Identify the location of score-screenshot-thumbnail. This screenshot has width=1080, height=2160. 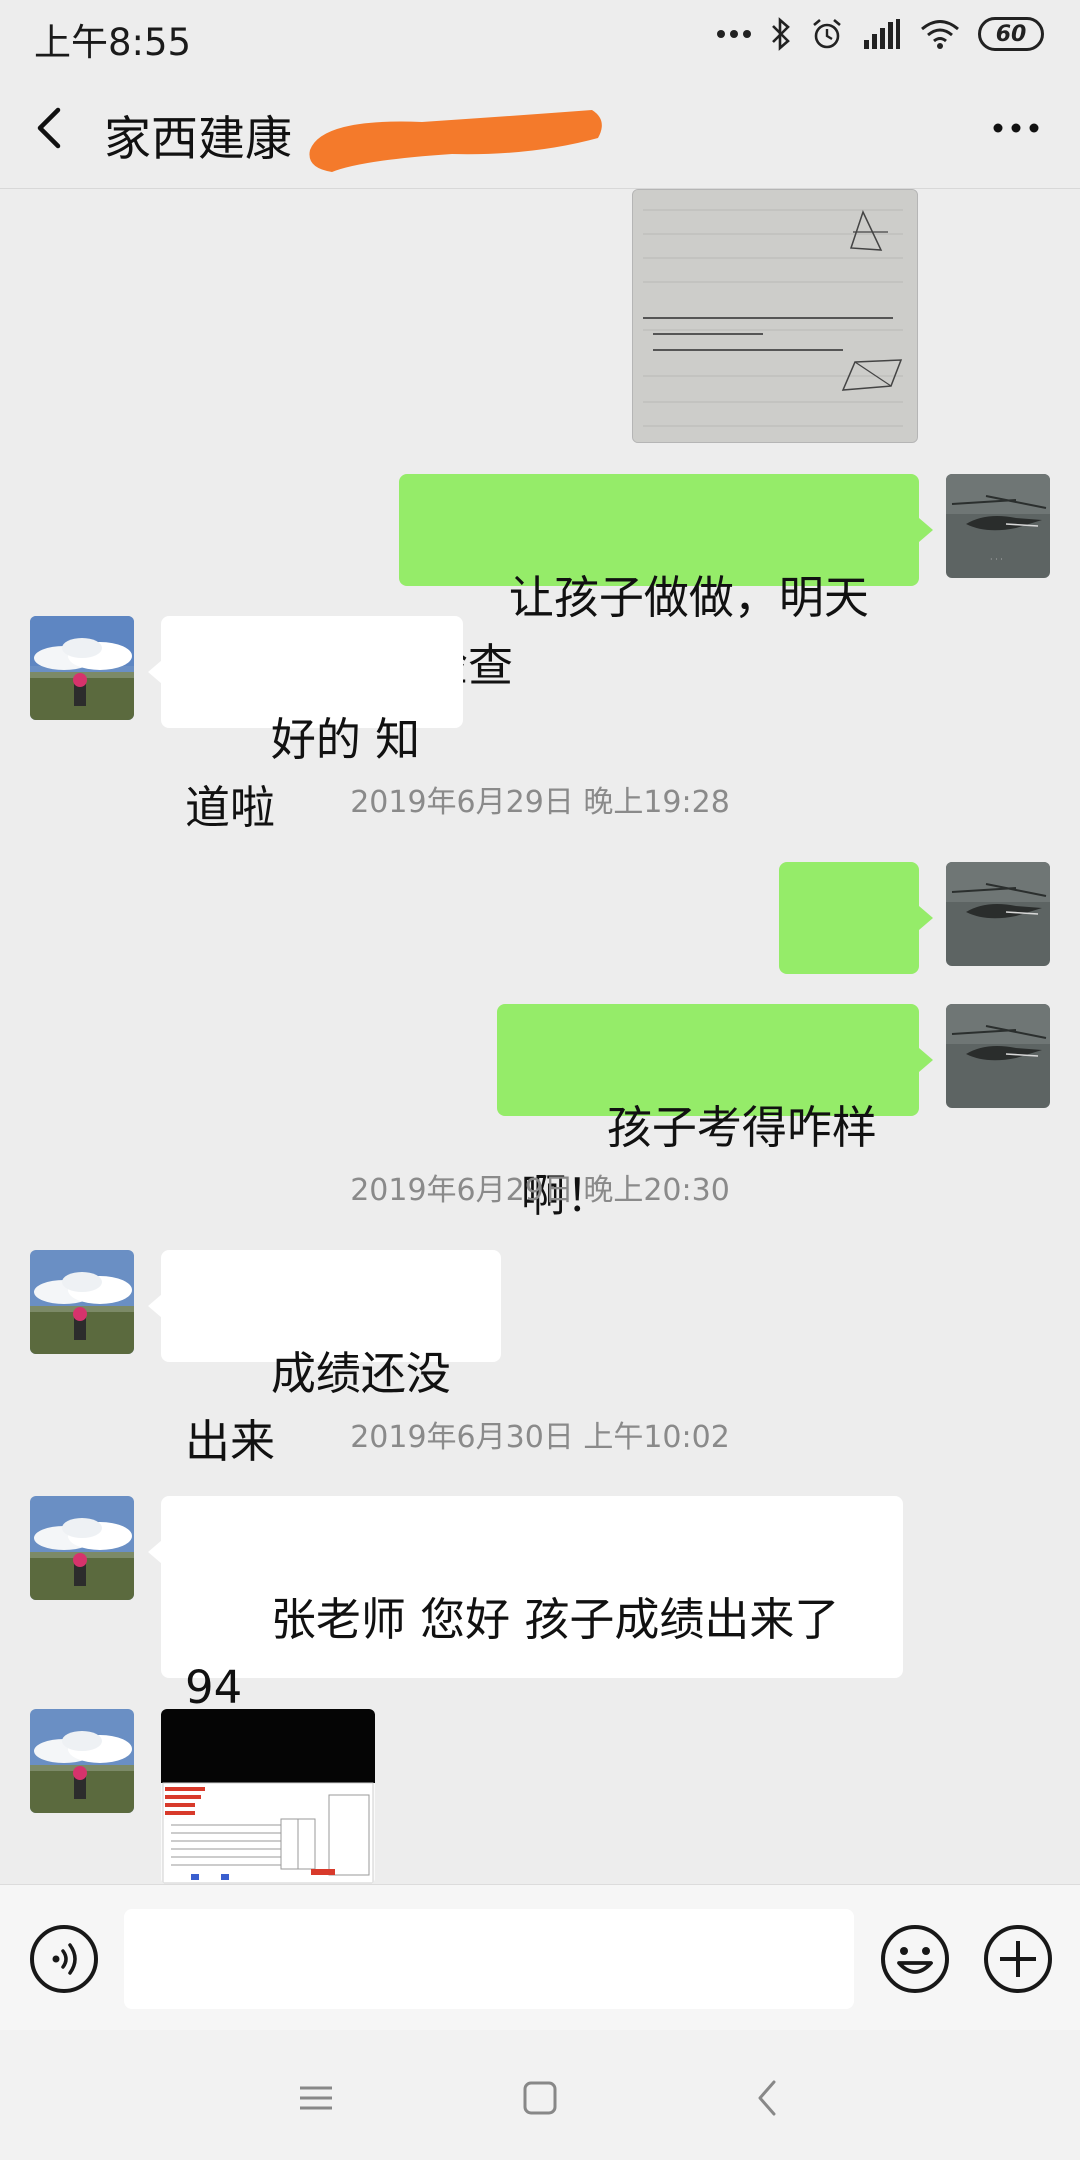
(268, 1796).